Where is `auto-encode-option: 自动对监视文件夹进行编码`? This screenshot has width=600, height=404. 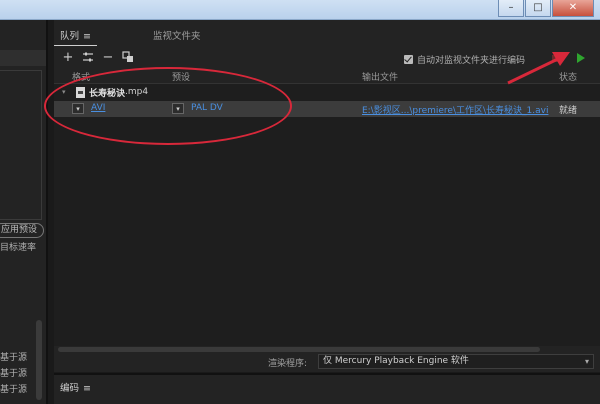
auto-encode-option: 自动对监视文件夹进行编码 is located at coordinates (464, 59).